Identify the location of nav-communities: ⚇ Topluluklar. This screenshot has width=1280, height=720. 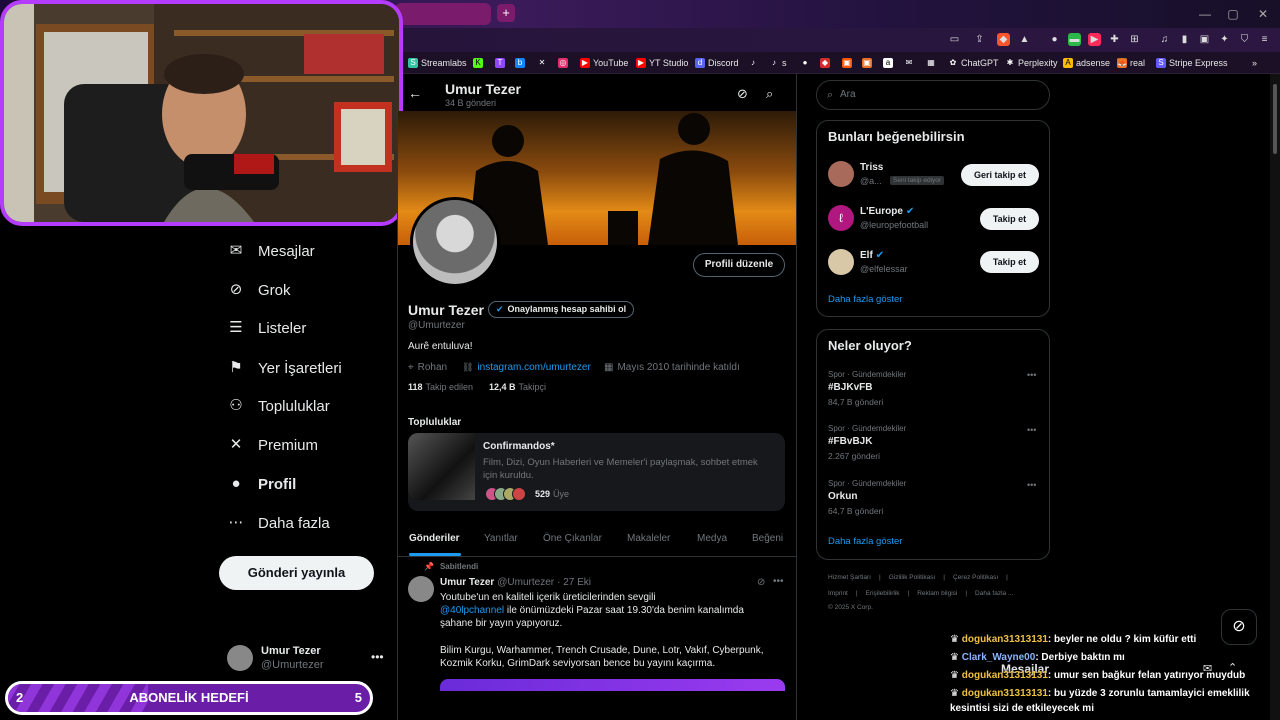
(278, 406).